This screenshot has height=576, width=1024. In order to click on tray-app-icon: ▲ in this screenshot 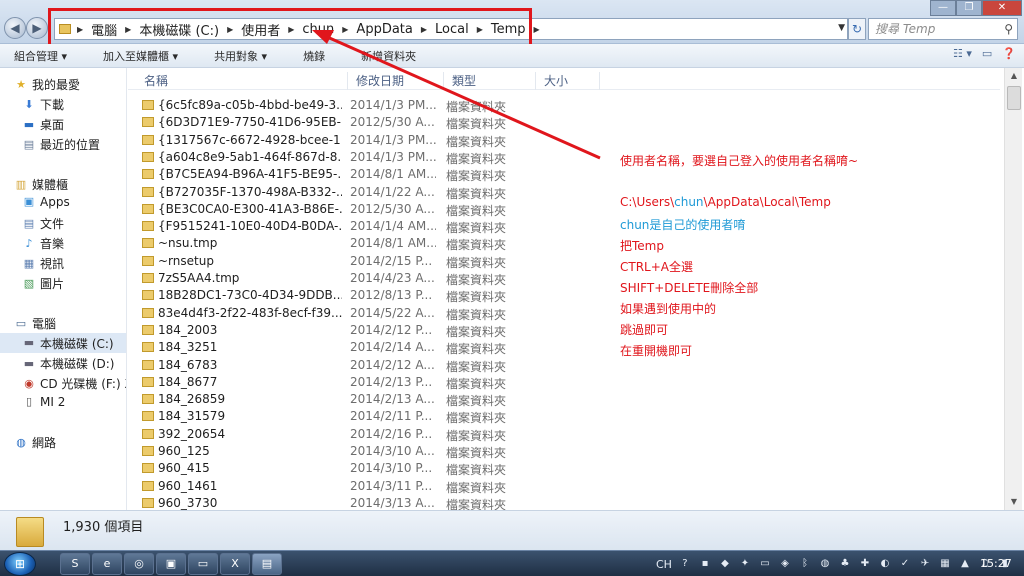, I will do `click(965, 564)`.